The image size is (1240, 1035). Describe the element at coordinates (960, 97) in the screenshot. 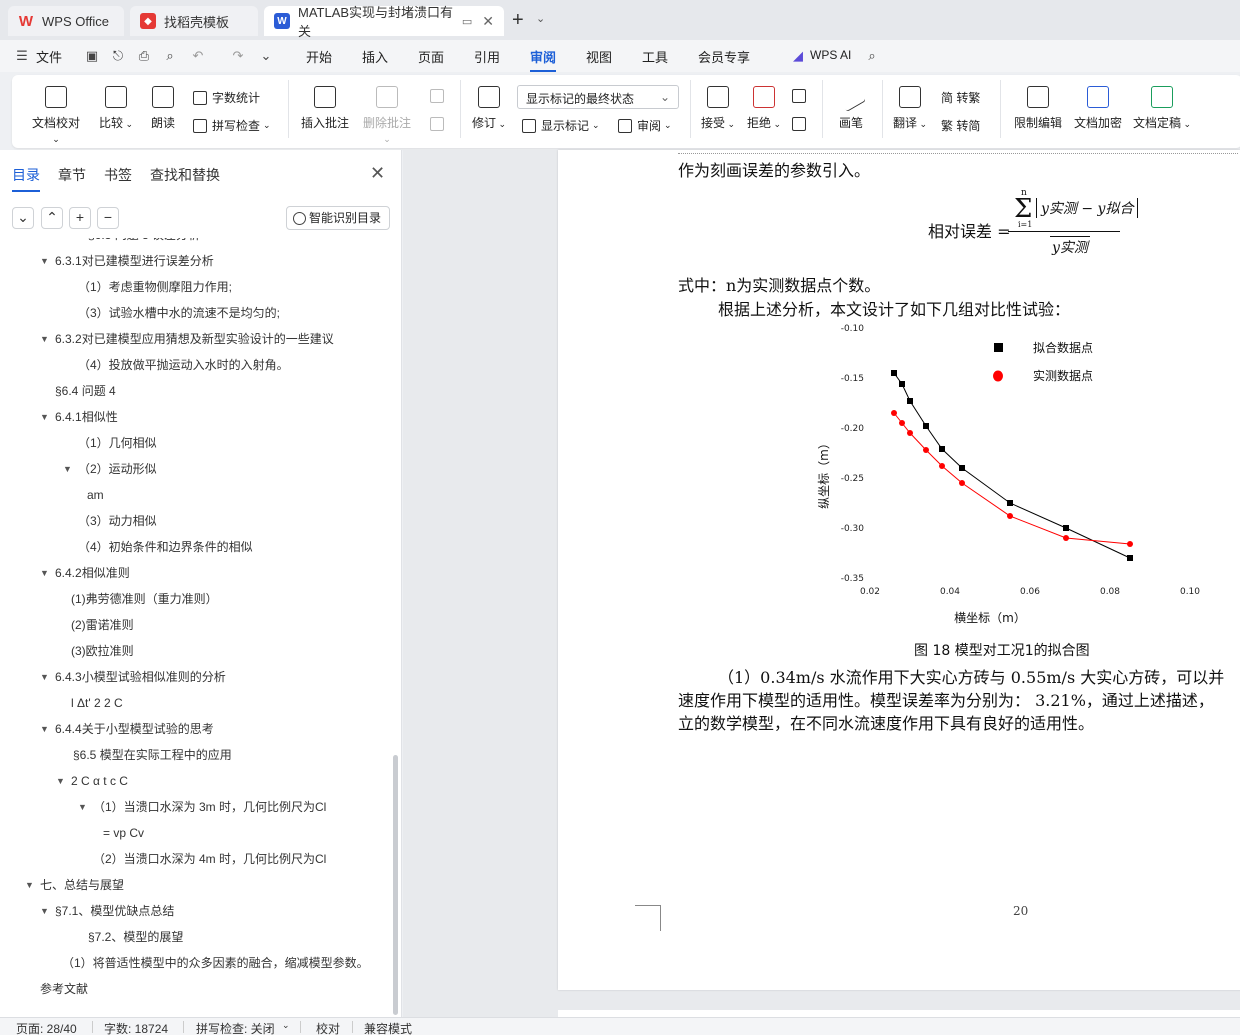

I see `to-traditional-button: 简 转繁` at that location.